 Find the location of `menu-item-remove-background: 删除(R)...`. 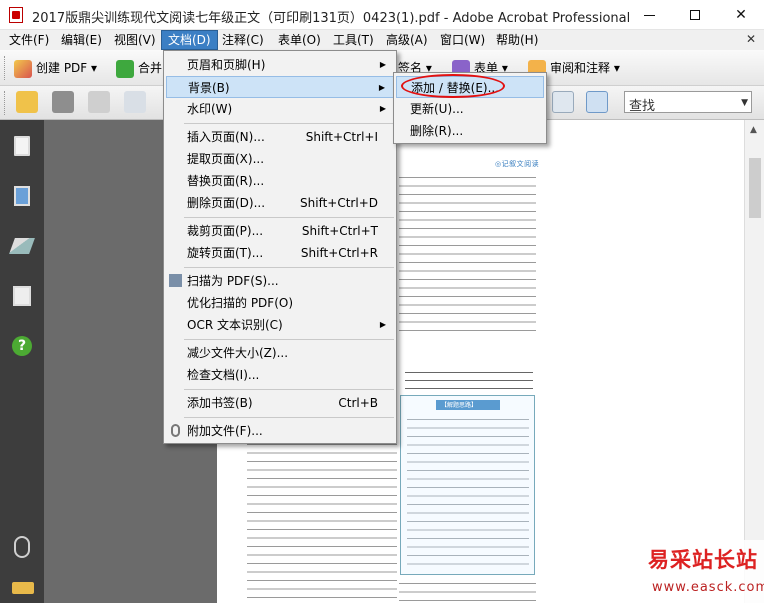

menu-item-remove-background: 删除(R)... is located at coordinates (470, 131).